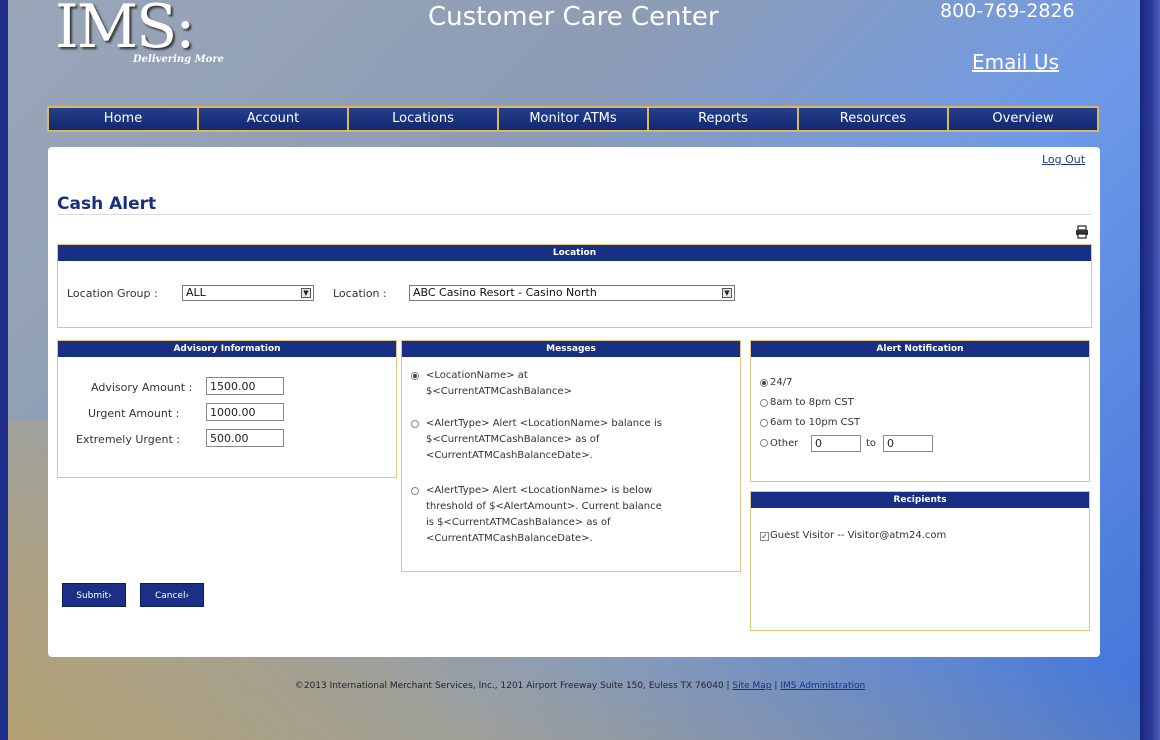  What do you see at coordinates (1082, 232) in the screenshot?
I see `print-icon` at bounding box center [1082, 232].